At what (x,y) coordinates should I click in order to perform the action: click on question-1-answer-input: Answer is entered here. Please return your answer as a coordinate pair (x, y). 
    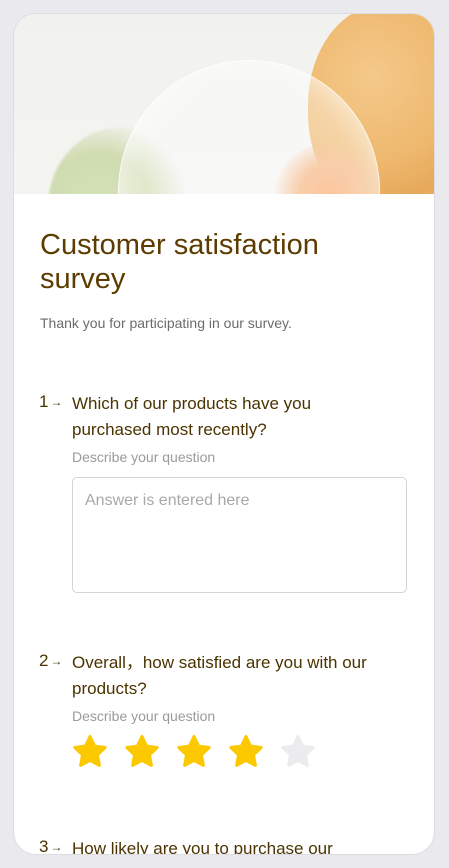
    Looking at the image, I should click on (239, 535).